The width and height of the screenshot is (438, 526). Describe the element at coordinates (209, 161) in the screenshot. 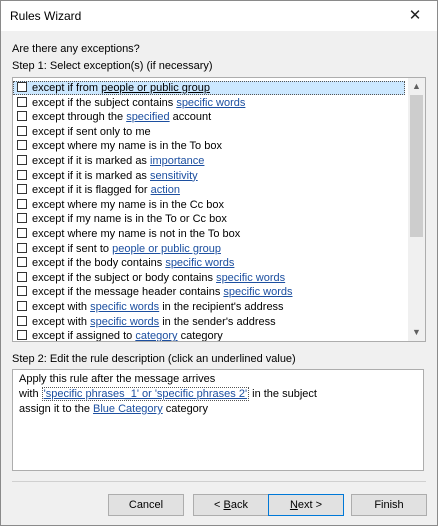

I see `exception-item: except if it is marked as importance` at that location.